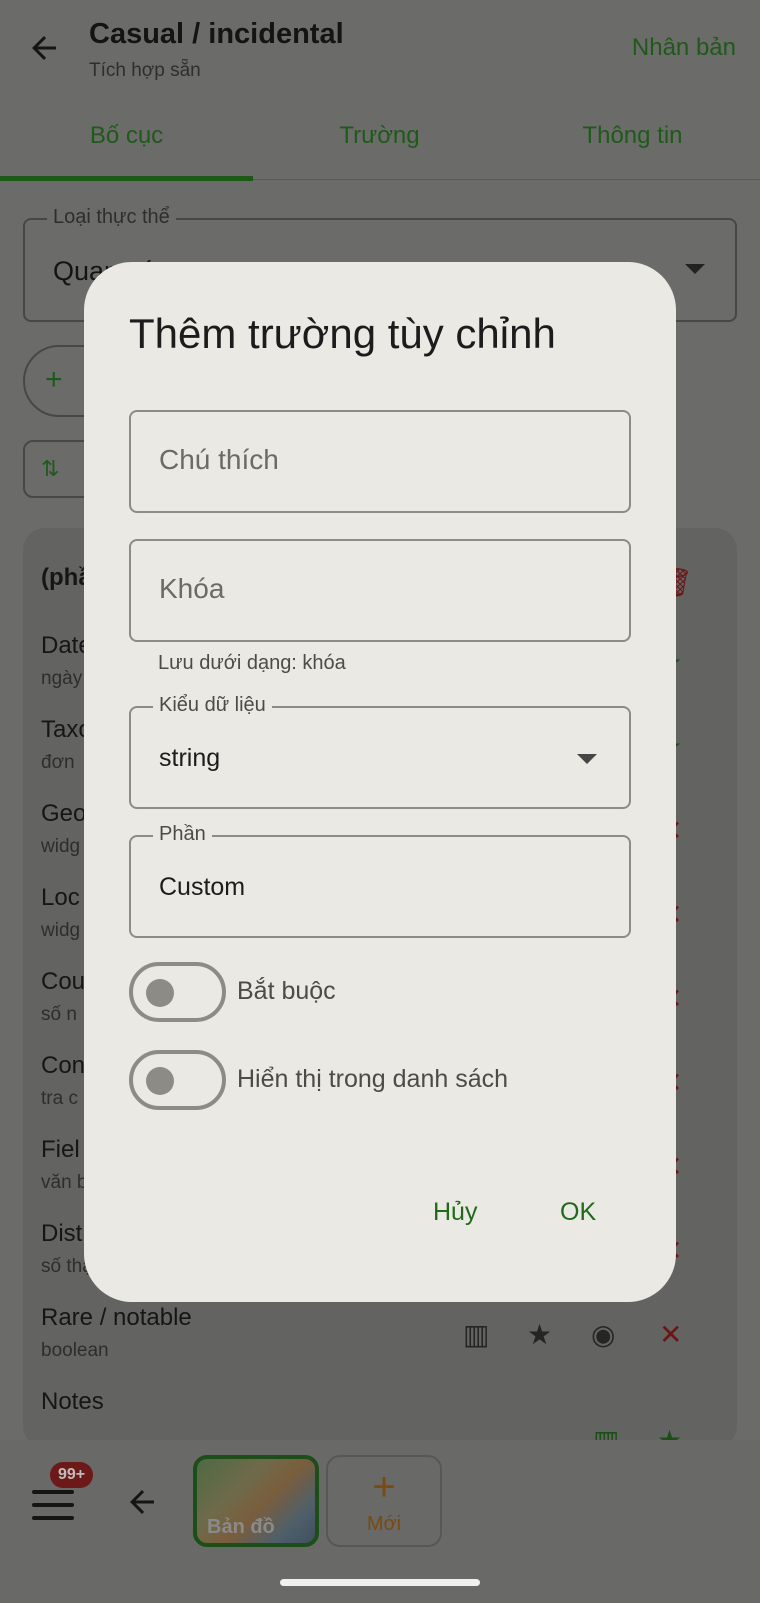 This screenshot has width=760, height=1603. What do you see at coordinates (62, 1233) in the screenshot?
I see `field-title: Dist` at bounding box center [62, 1233].